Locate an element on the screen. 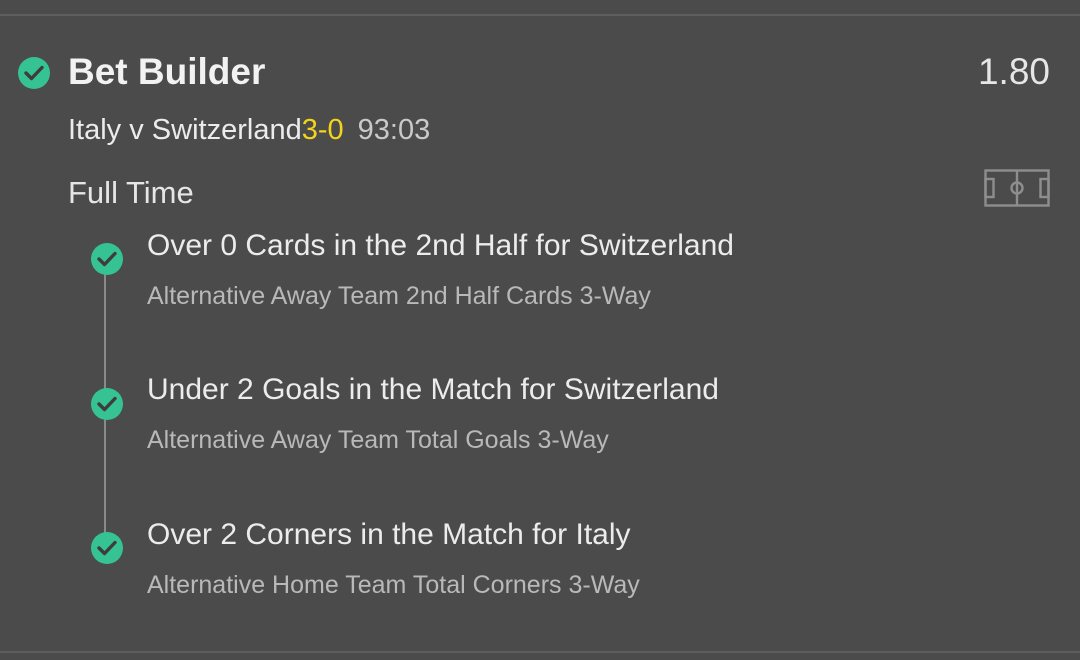  match-info: Italy v Switzerland3-0 93:03 is located at coordinates (249, 130).